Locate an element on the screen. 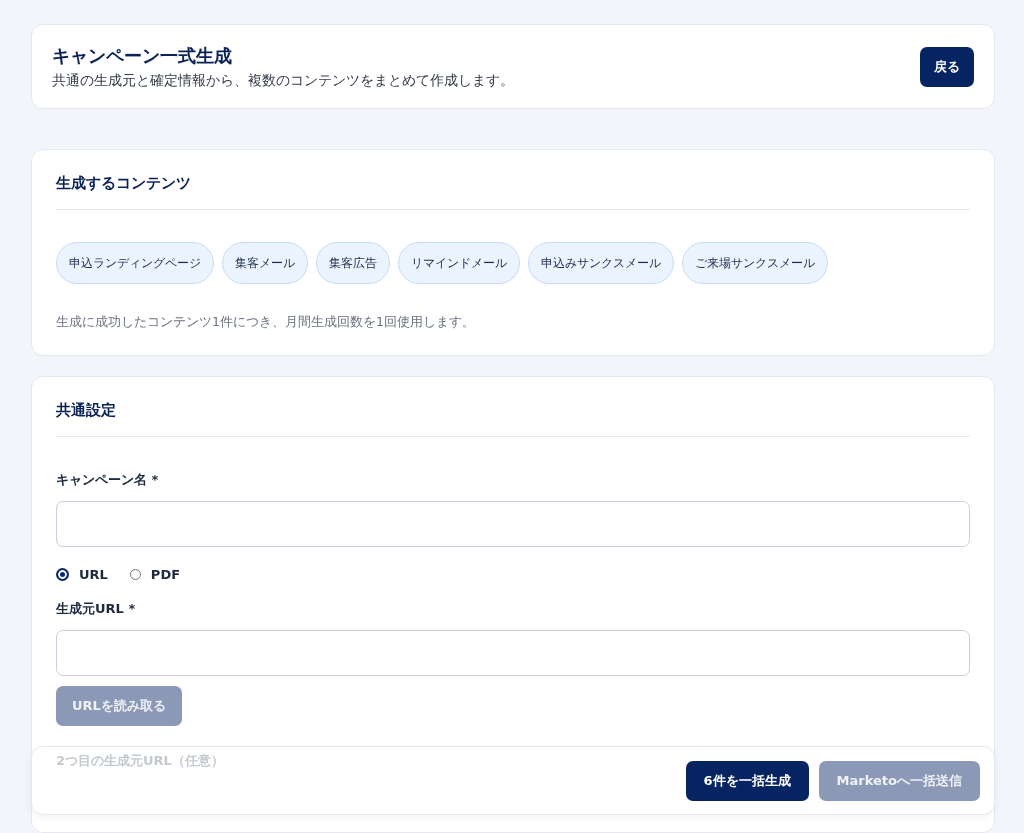 The width and height of the screenshot is (1024, 833). source-url-field is located at coordinates (513, 653).